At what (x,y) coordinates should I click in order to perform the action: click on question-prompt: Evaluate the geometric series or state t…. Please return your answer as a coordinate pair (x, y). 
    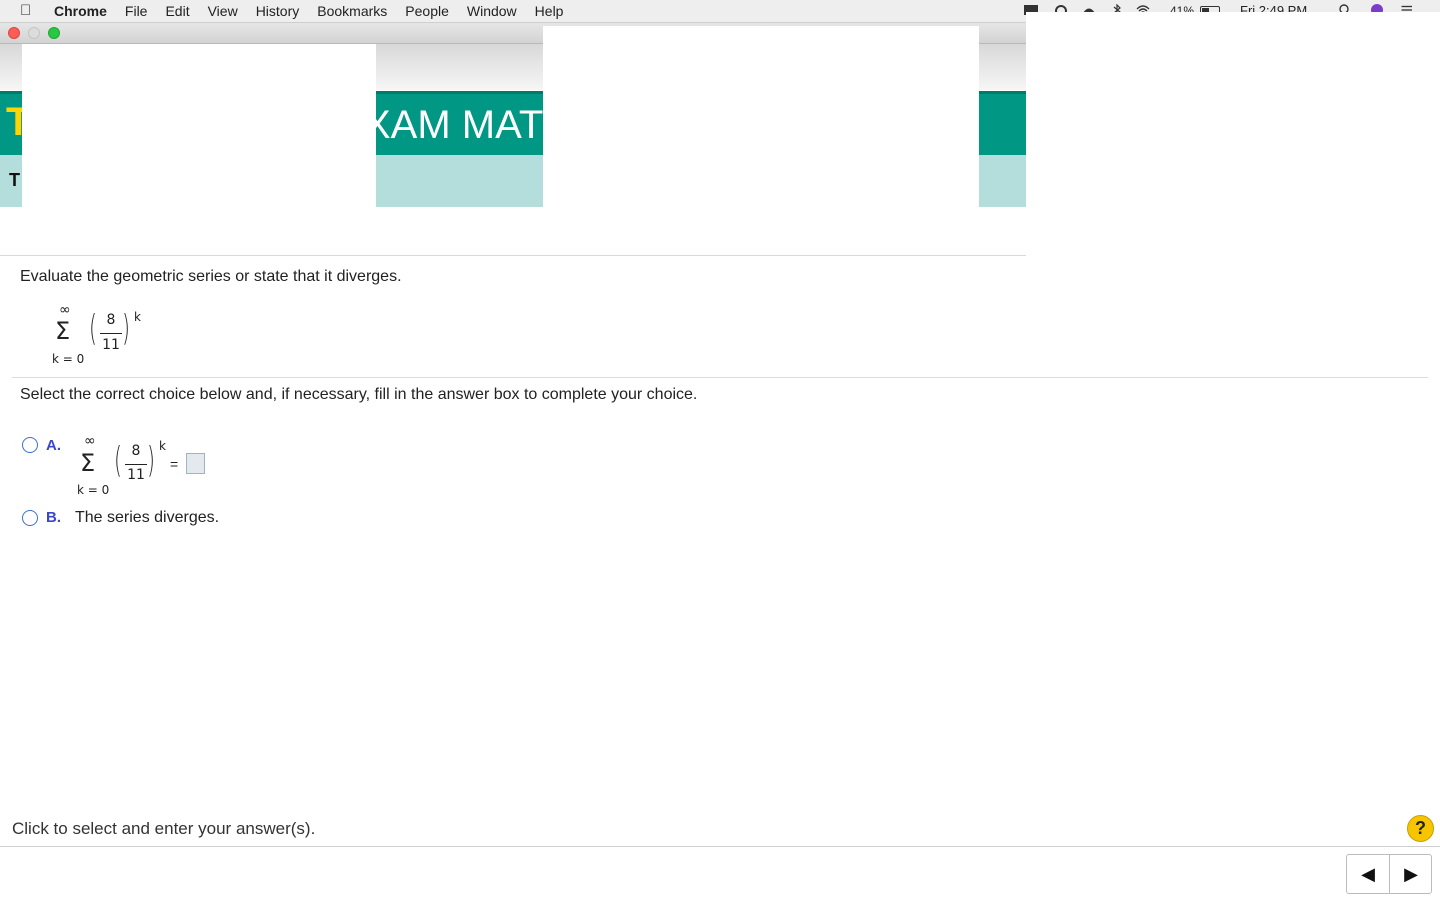
    Looking at the image, I should click on (211, 276).